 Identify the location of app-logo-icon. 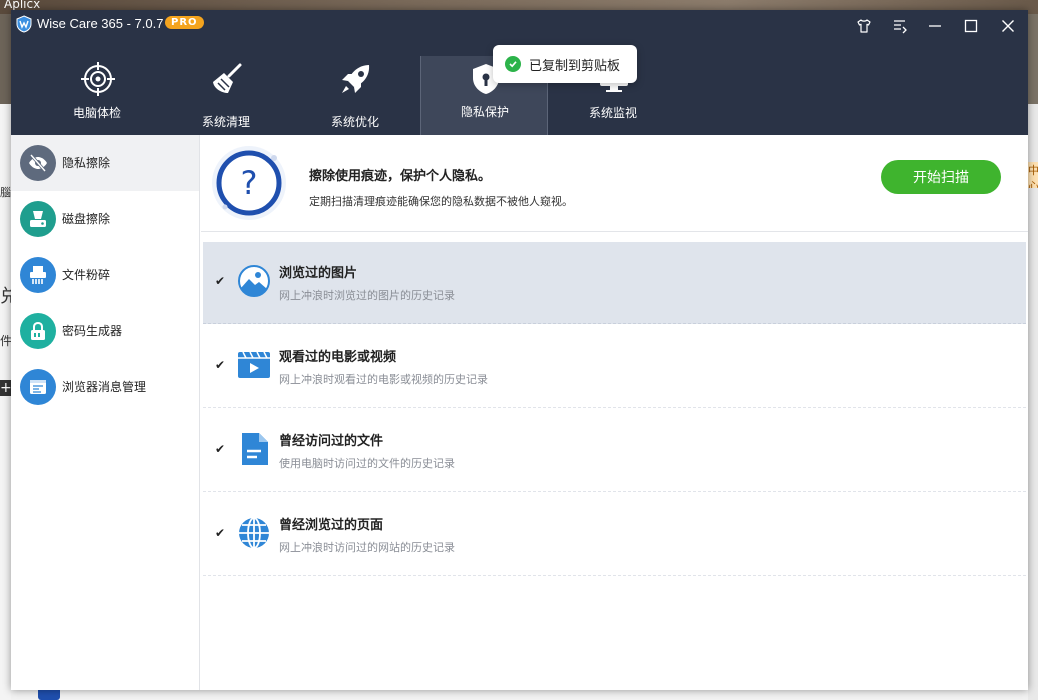
(24, 24).